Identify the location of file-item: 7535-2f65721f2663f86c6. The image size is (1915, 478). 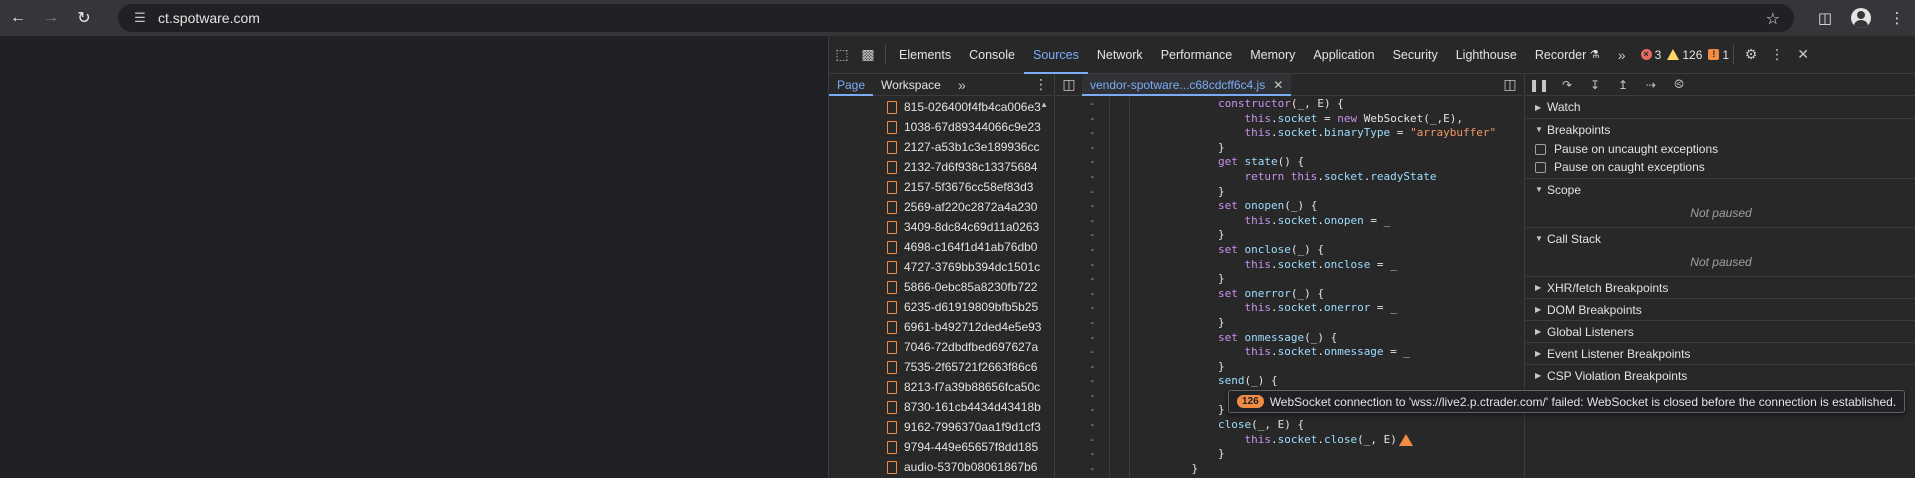
(940, 367).